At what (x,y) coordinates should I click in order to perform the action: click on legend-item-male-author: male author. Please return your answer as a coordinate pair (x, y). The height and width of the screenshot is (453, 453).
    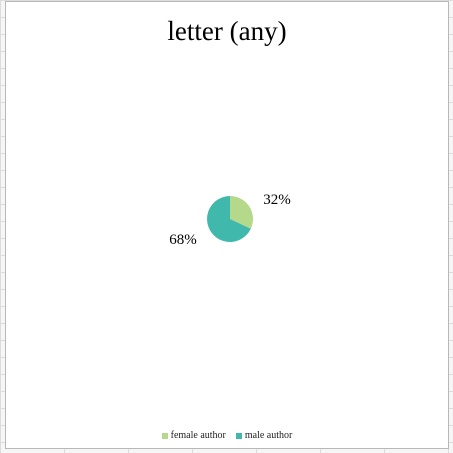
    Looking at the image, I should click on (264, 435).